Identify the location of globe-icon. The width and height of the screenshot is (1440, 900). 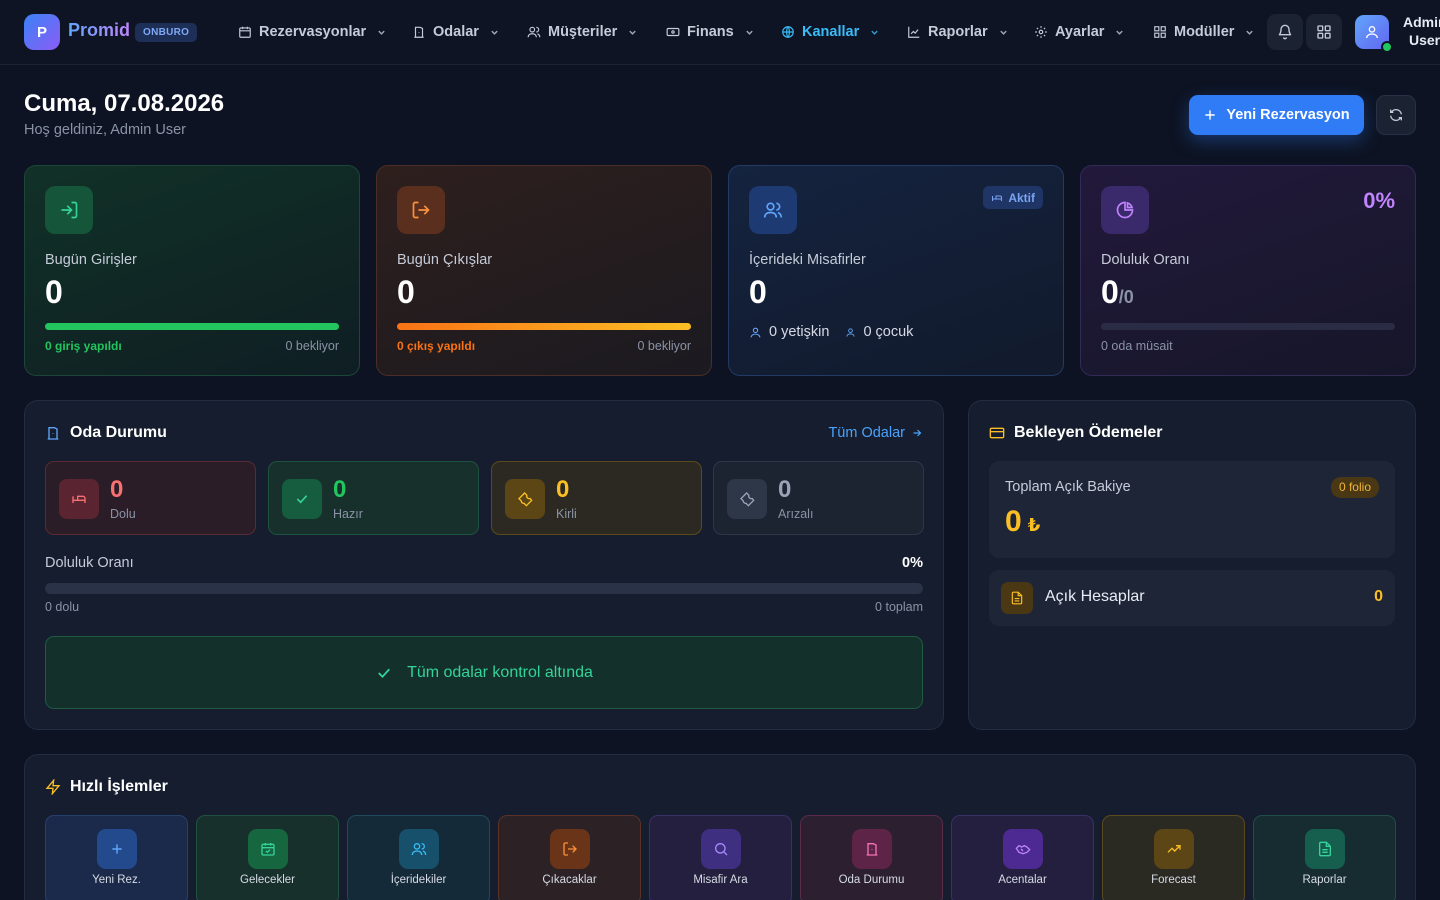
(788, 32).